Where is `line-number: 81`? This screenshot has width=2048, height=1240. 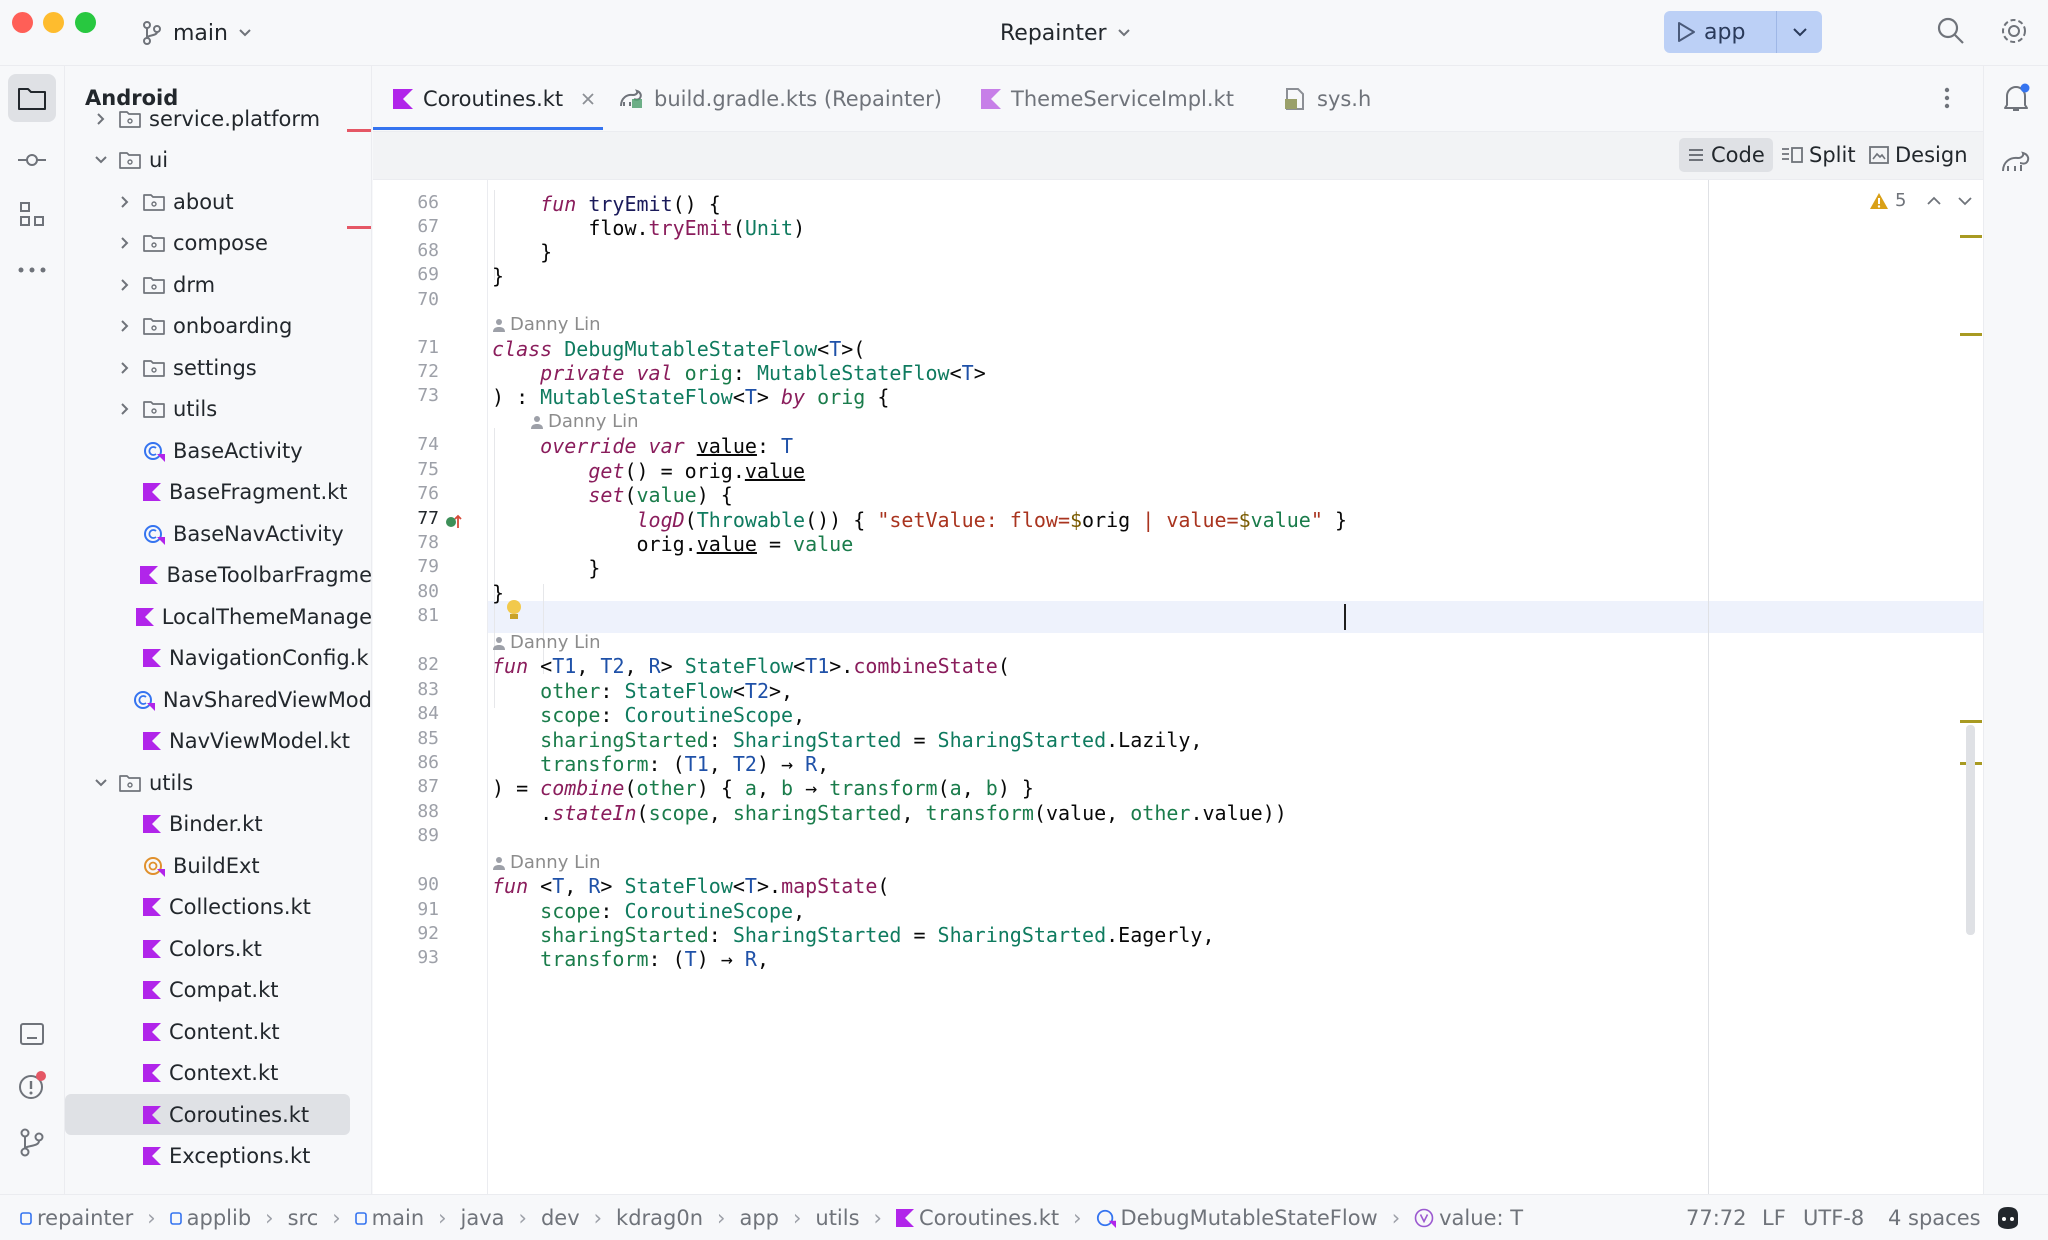
line-number: 81 is located at coordinates (406, 615).